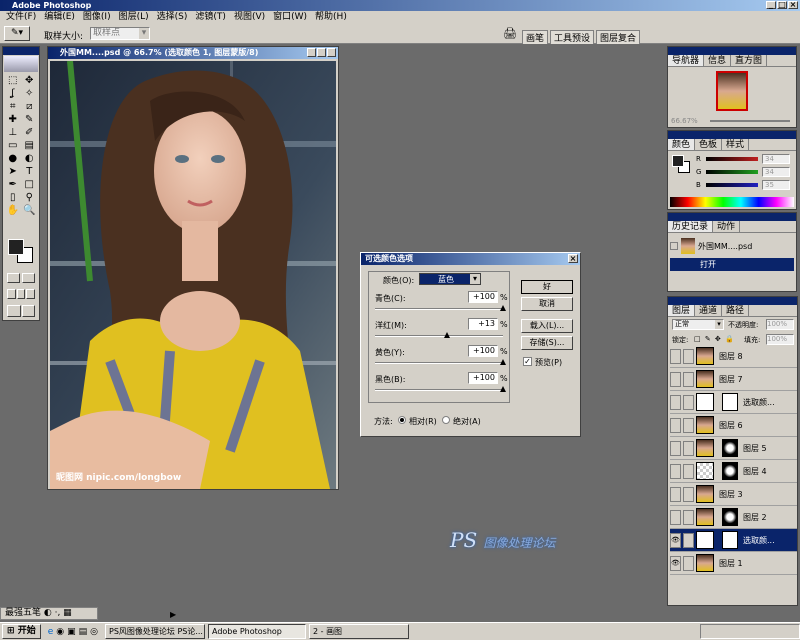 The image size is (800, 640). What do you see at coordinates (527, 361) in the screenshot?
I see `preview-checkbox: ✓` at bounding box center [527, 361].